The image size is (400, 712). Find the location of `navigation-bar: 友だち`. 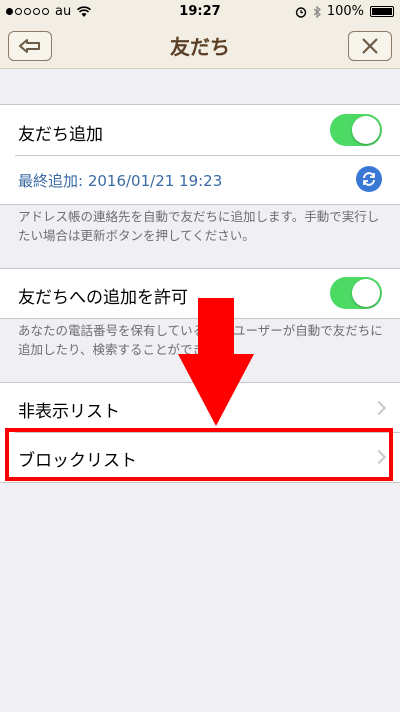

navigation-bar: 友だち is located at coordinates (200, 46).